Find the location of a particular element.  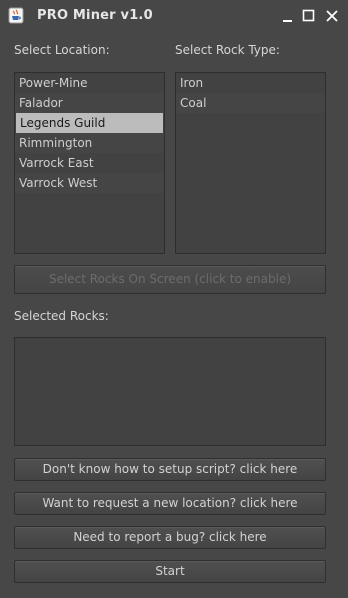

select-rocks-button: Select Rocks On Screen (click to enable) is located at coordinates (170, 279).